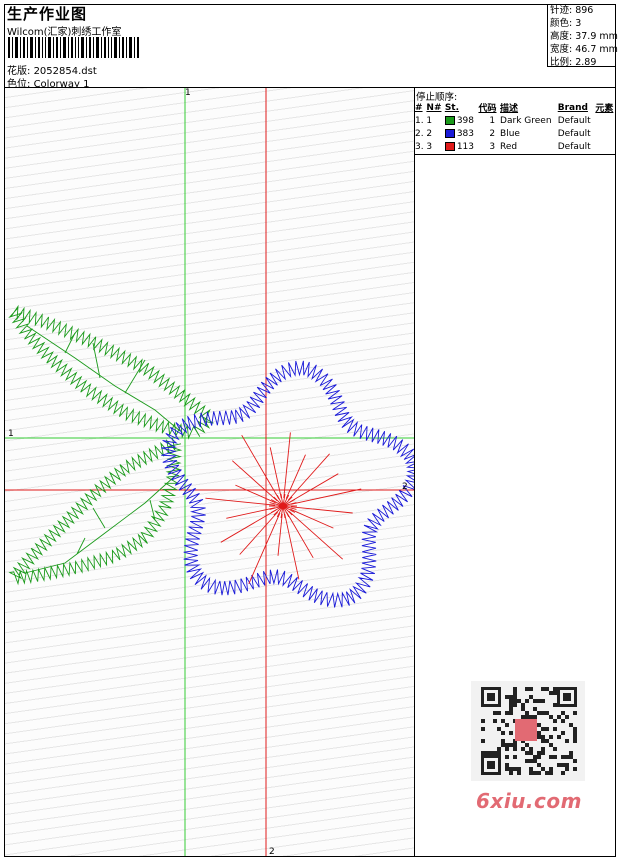 The height and width of the screenshot is (861, 620). I want to click on flower-petal-outline, so click(288, 484).